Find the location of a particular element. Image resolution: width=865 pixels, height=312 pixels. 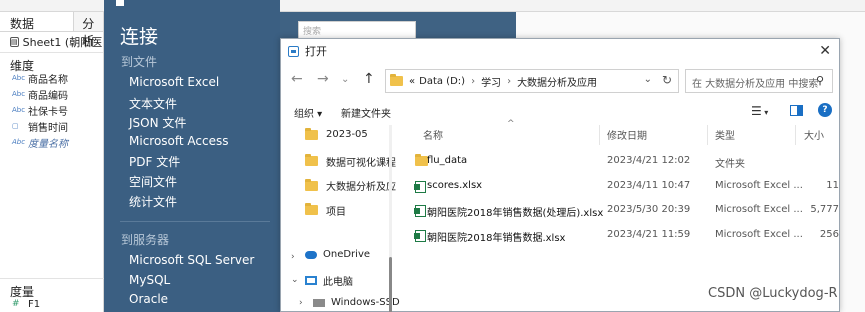

connector-item: JSON 文件 is located at coordinates (157, 122).